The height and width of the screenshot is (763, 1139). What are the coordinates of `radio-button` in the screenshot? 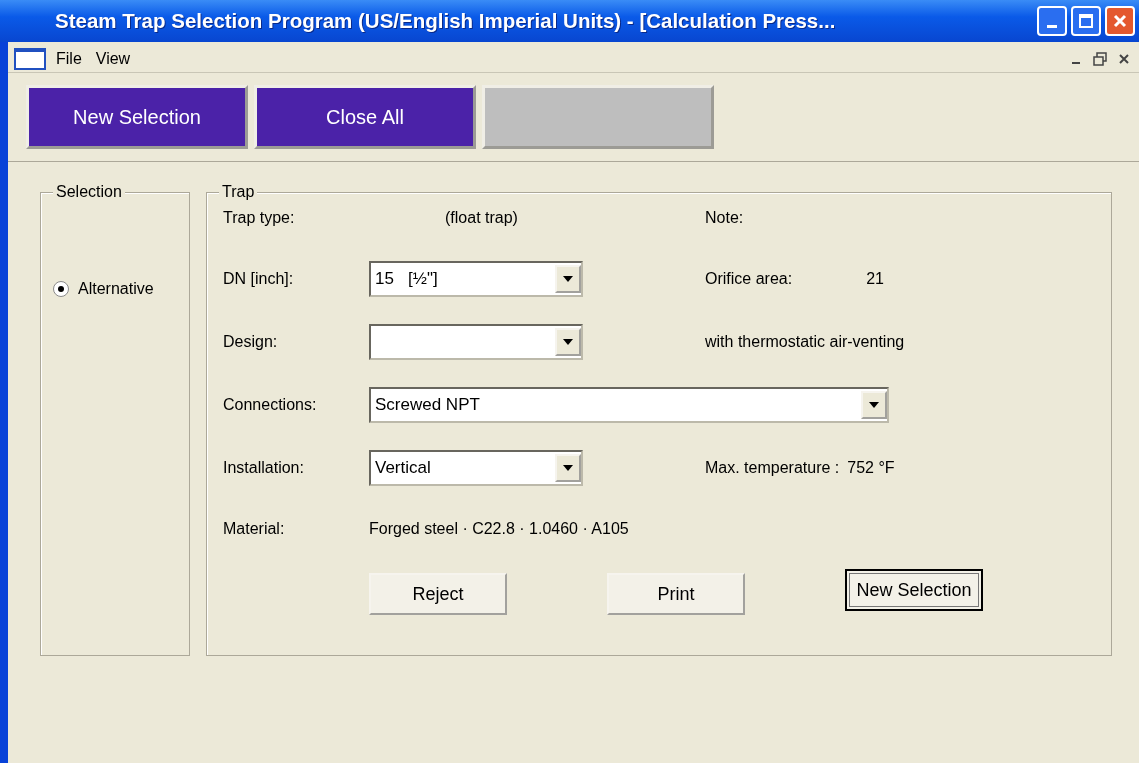 It's located at (61, 289).